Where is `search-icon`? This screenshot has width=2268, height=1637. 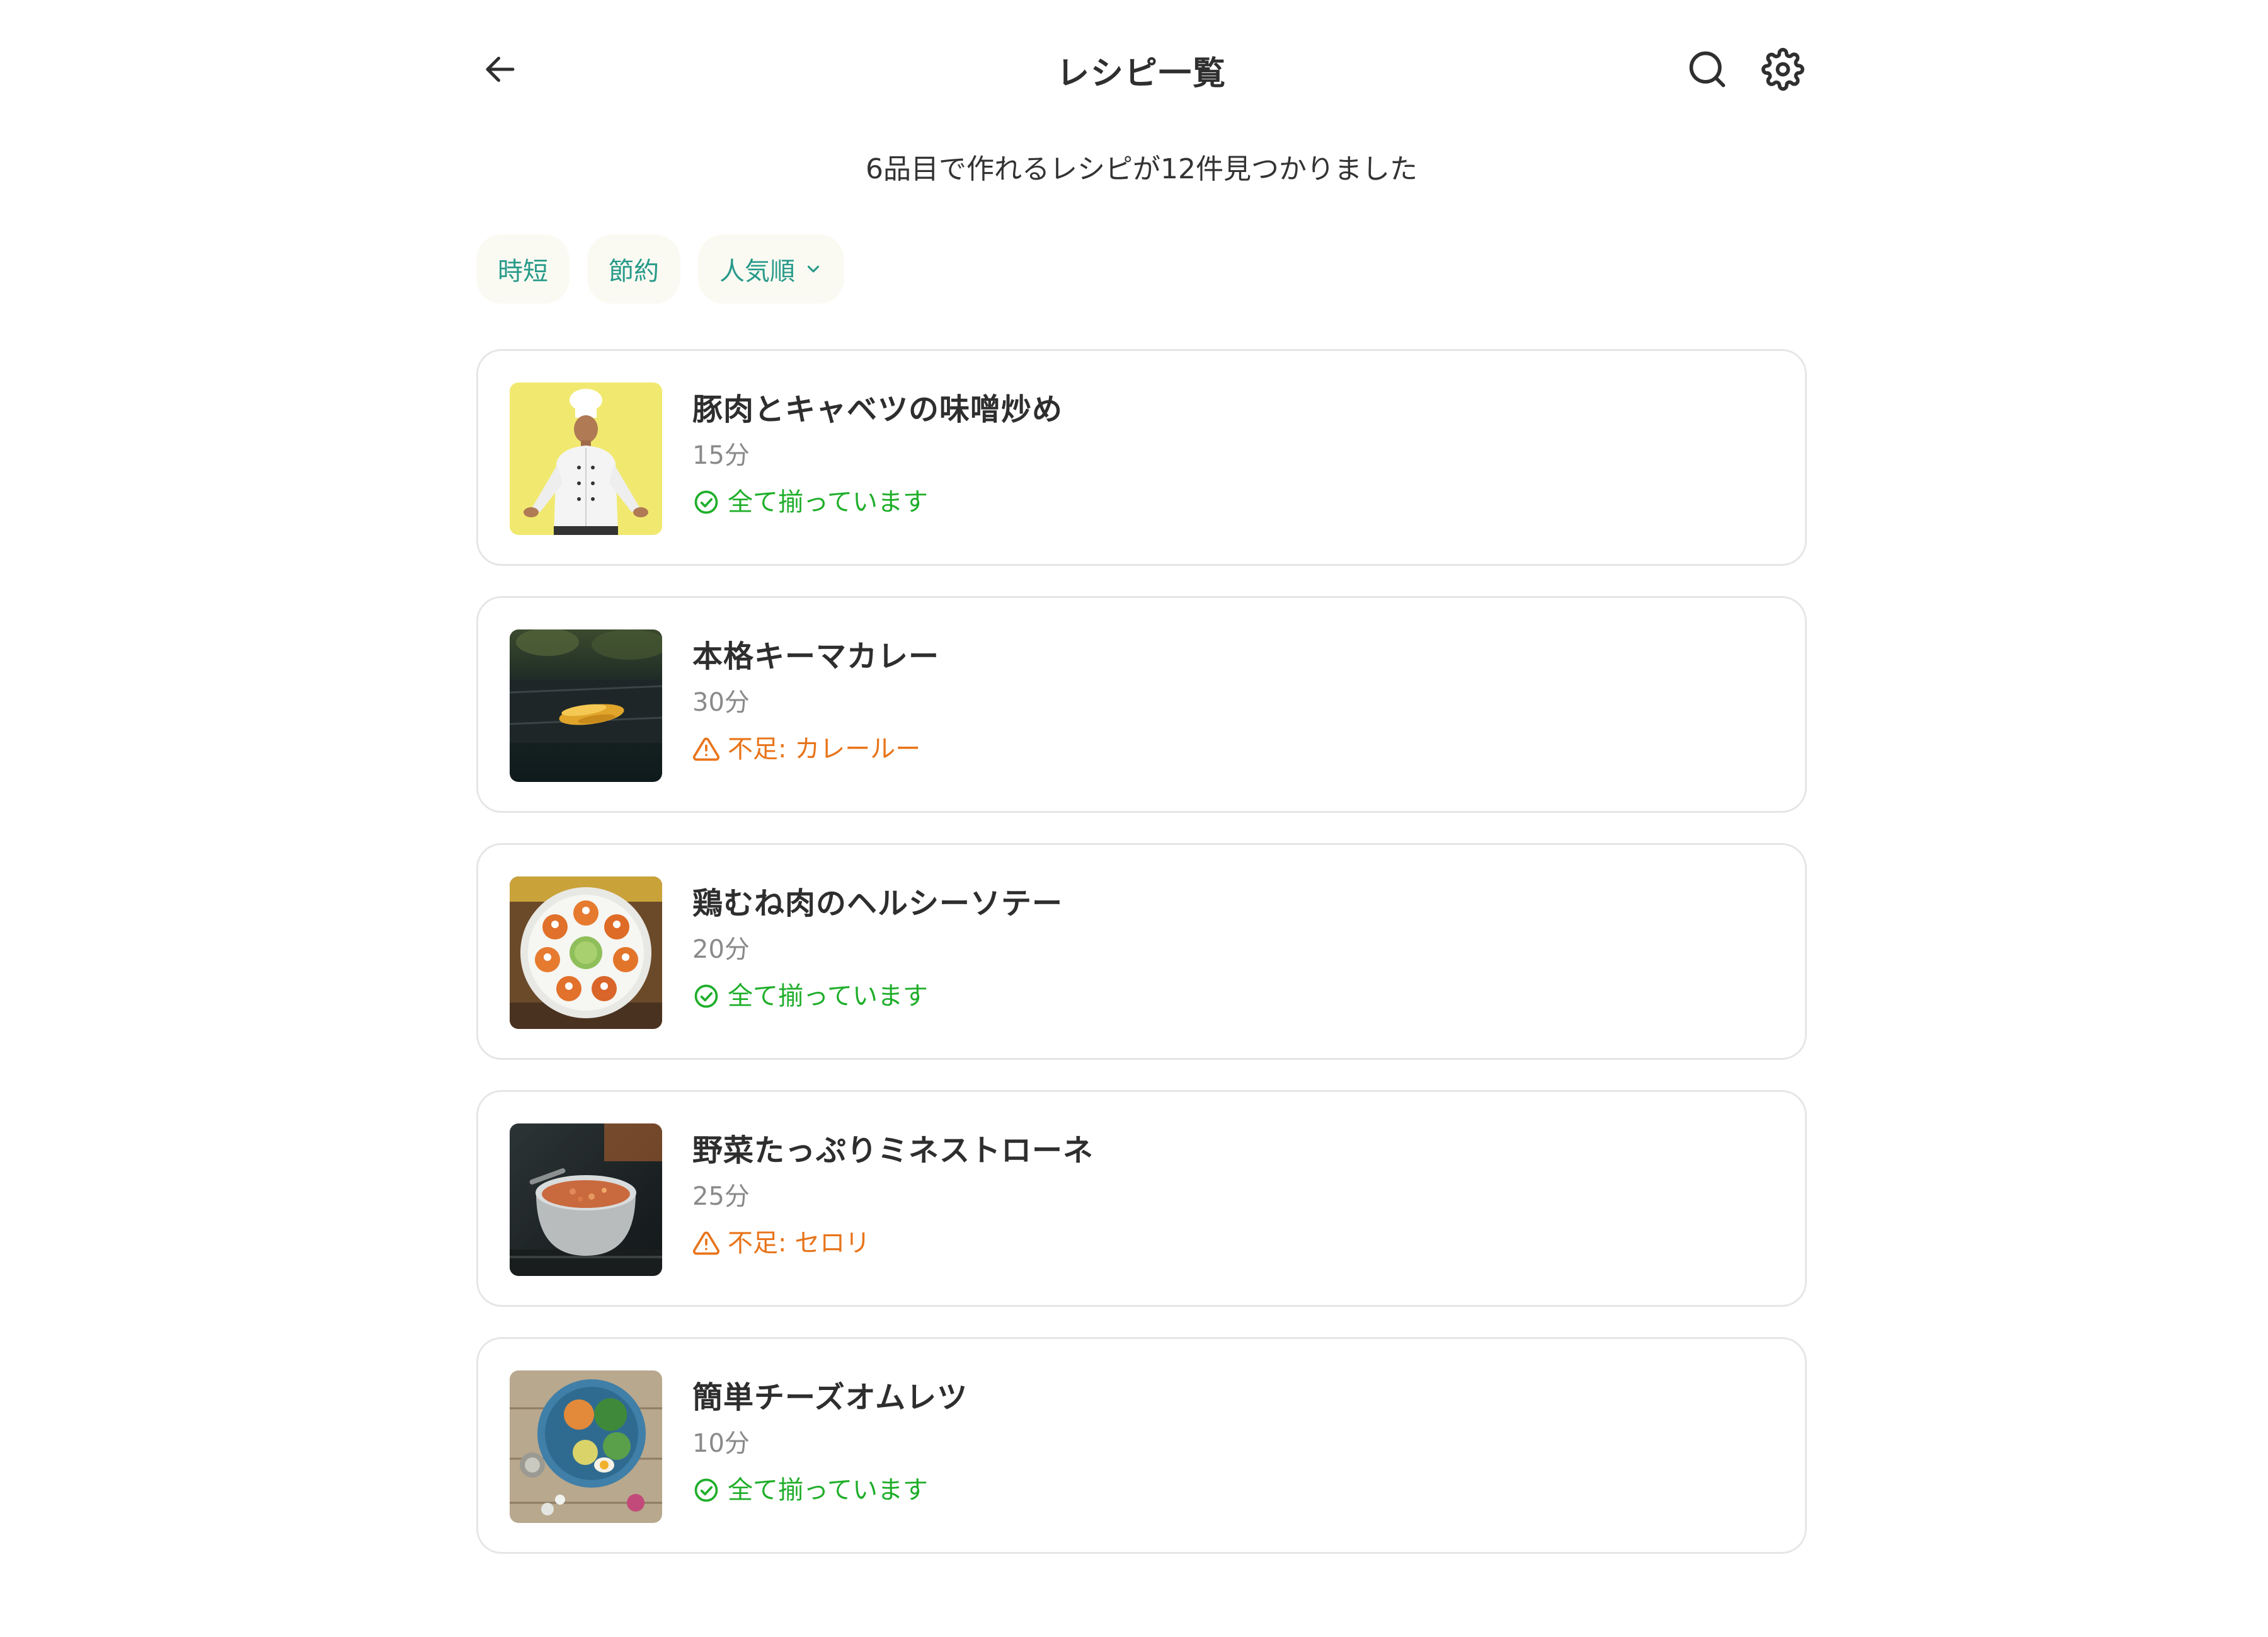 search-icon is located at coordinates (1707, 69).